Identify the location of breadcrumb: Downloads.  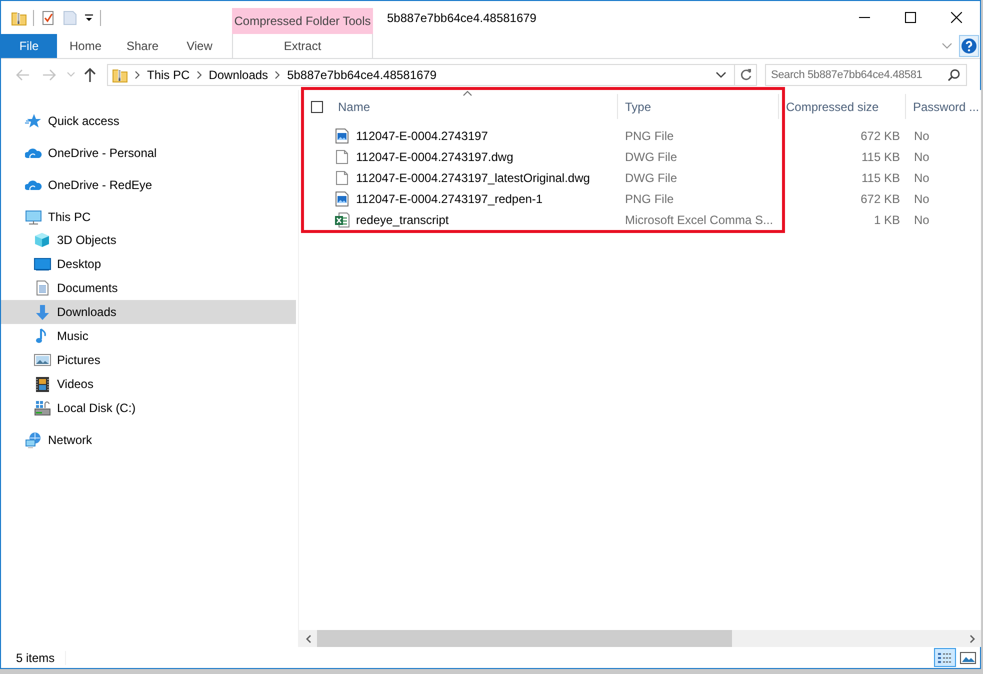
(238, 75).